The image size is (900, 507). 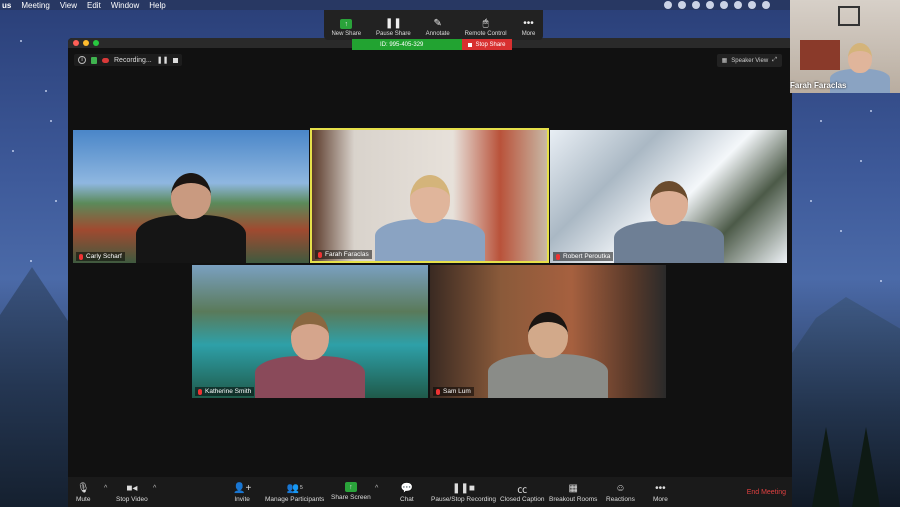 I want to click on stop-share-button: Stop Share, so click(x=487, y=44).